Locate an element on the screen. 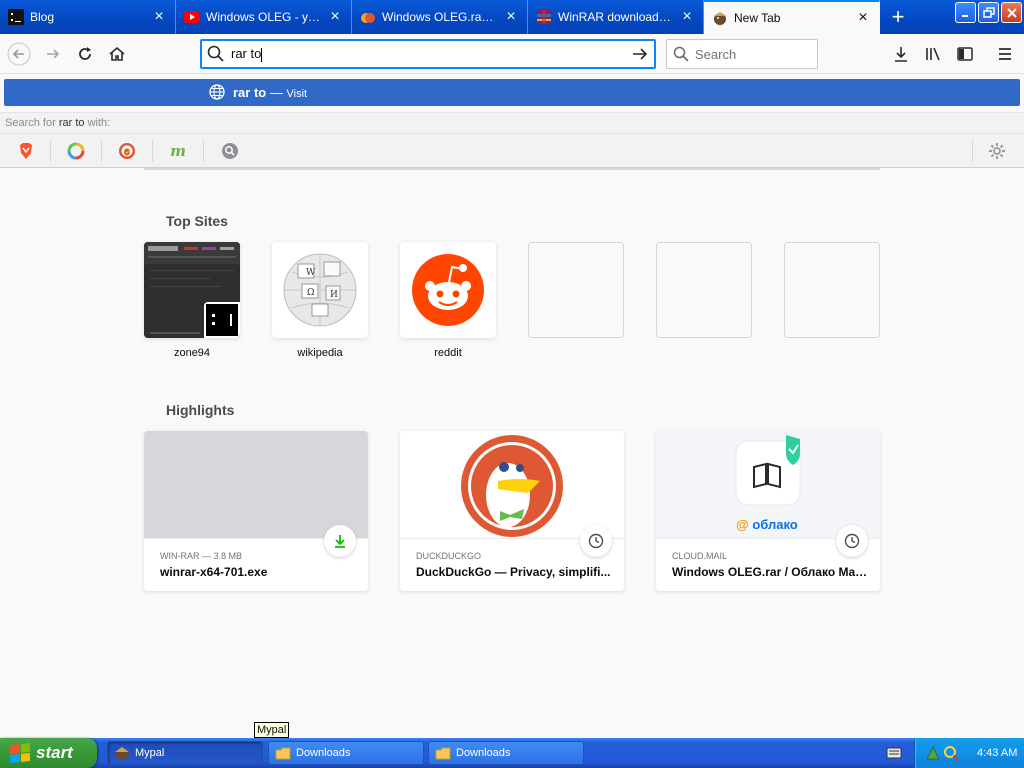  reload-button is located at coordinates (85, 54).